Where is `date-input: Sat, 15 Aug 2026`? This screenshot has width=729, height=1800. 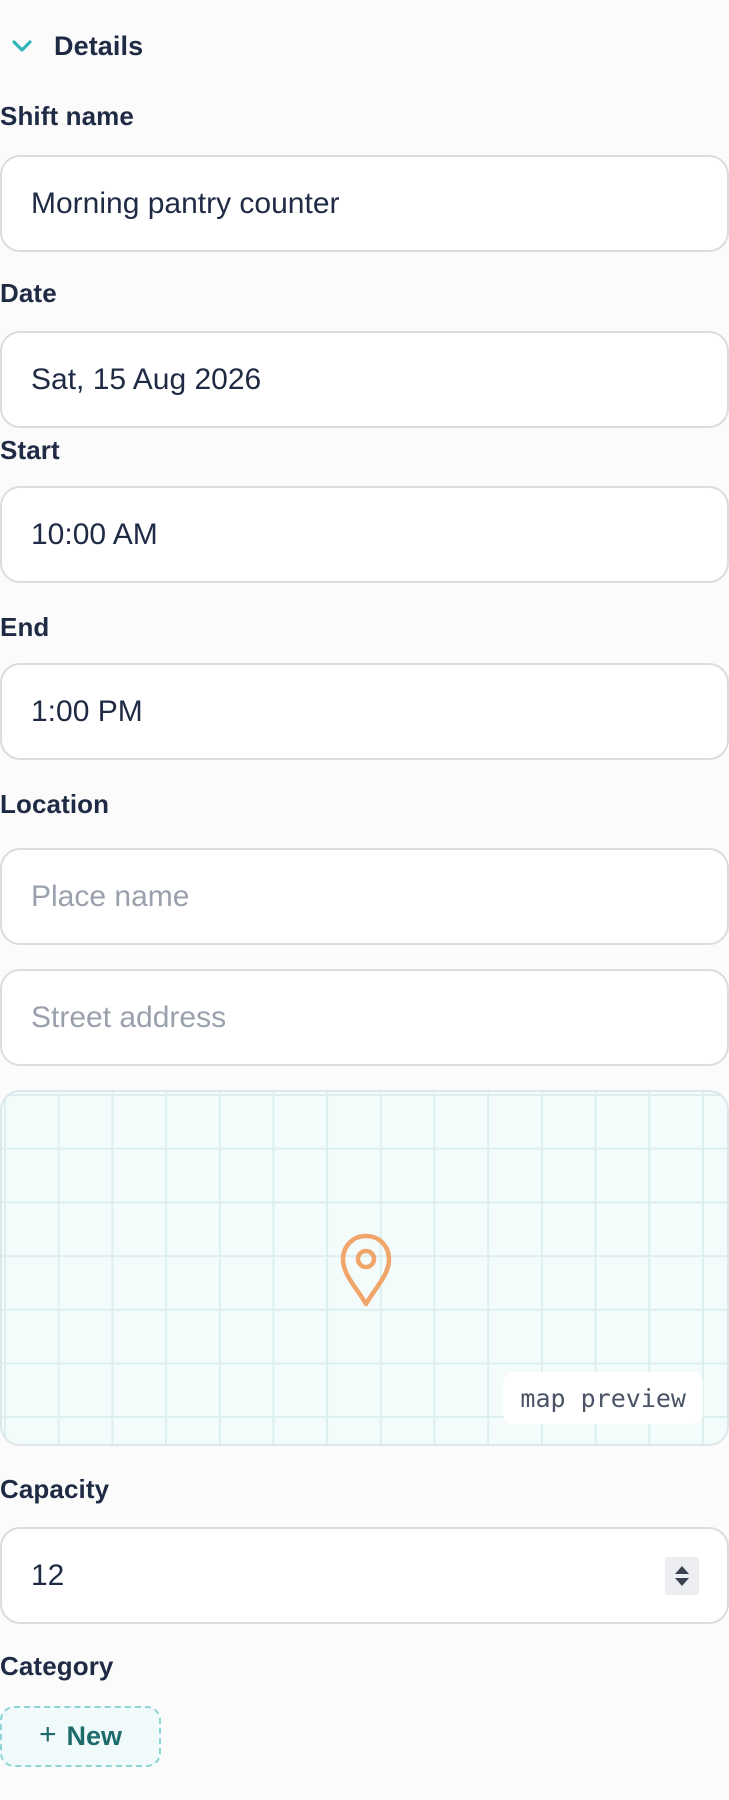
date-input: Sat, 15 Aug 2026 is located at coordinates (364, 379).